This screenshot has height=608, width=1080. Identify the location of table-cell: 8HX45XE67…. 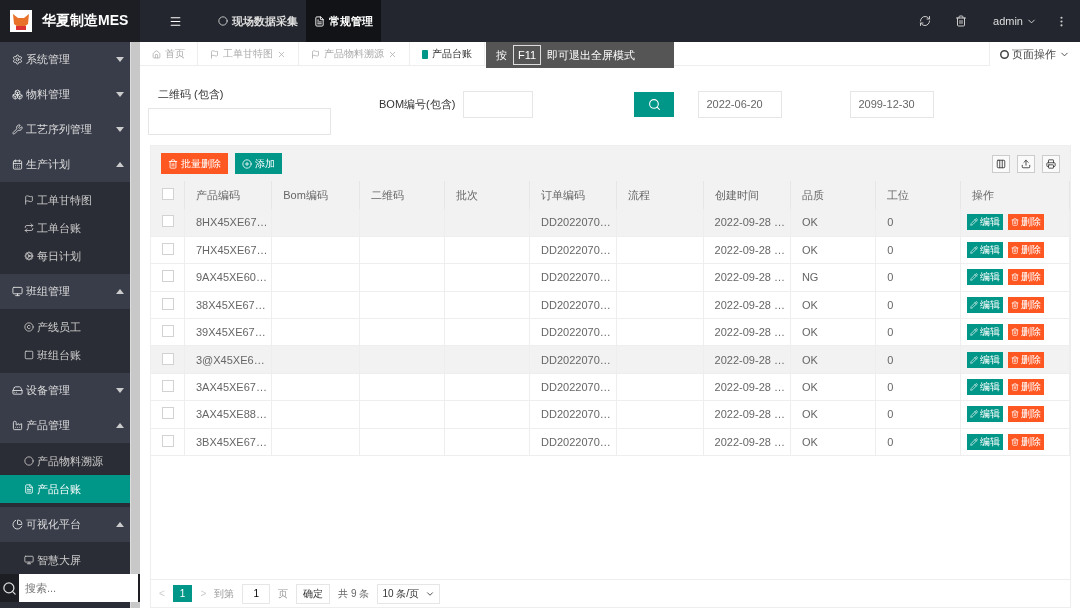
(228, 223).